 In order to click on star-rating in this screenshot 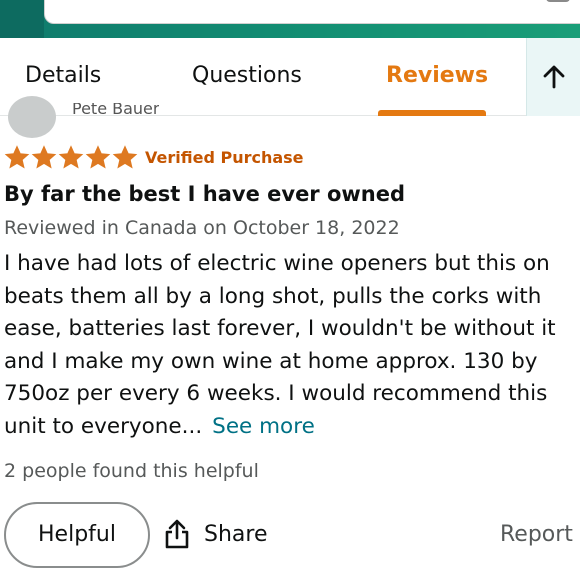, I will do `click(71, 157)`.